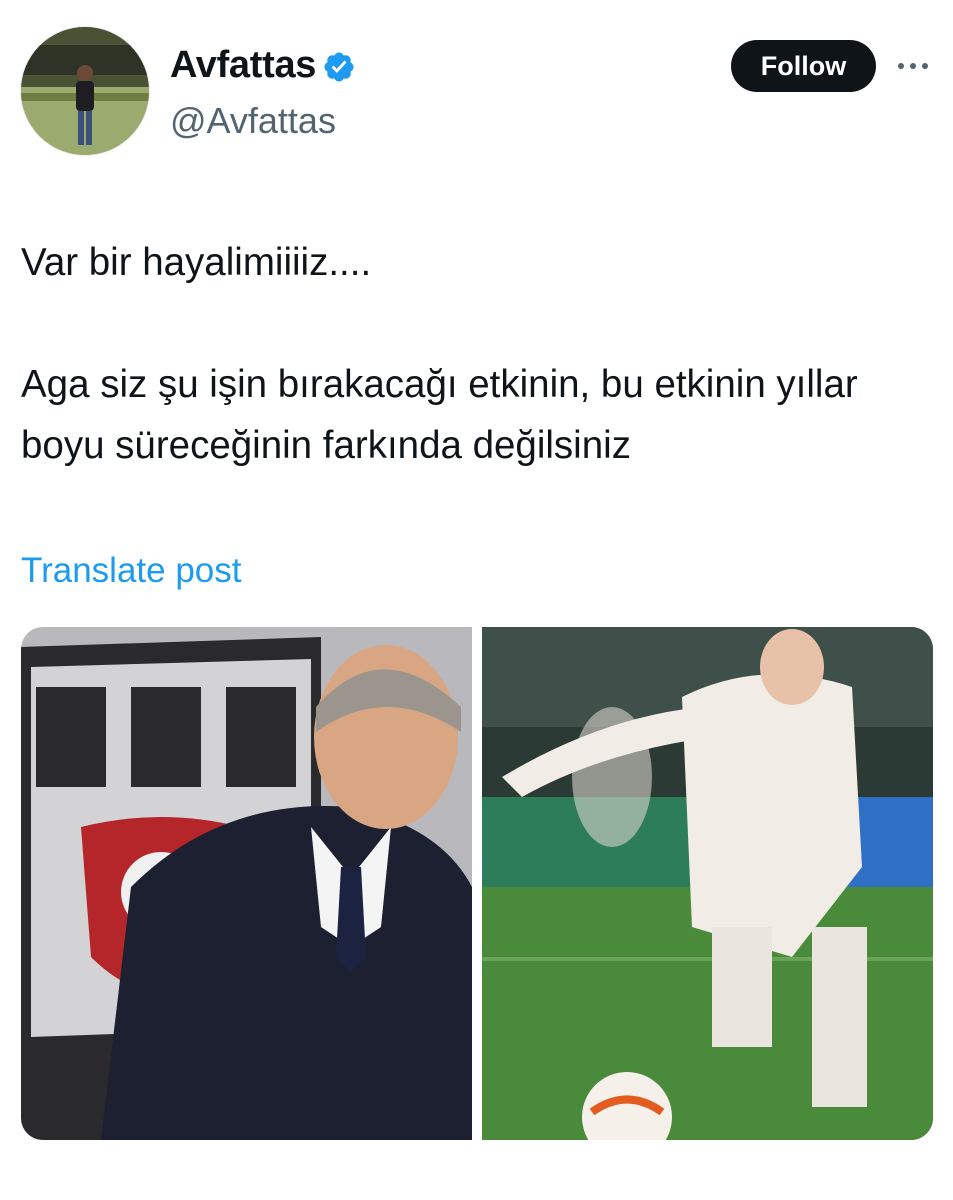  I want to click on author-name-row: Avfattas, so click(263, 65).